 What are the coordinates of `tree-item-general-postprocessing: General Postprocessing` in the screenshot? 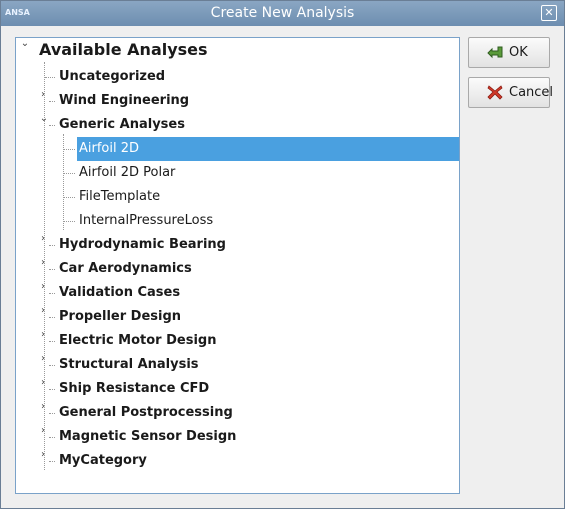 It's located at (146, 413).